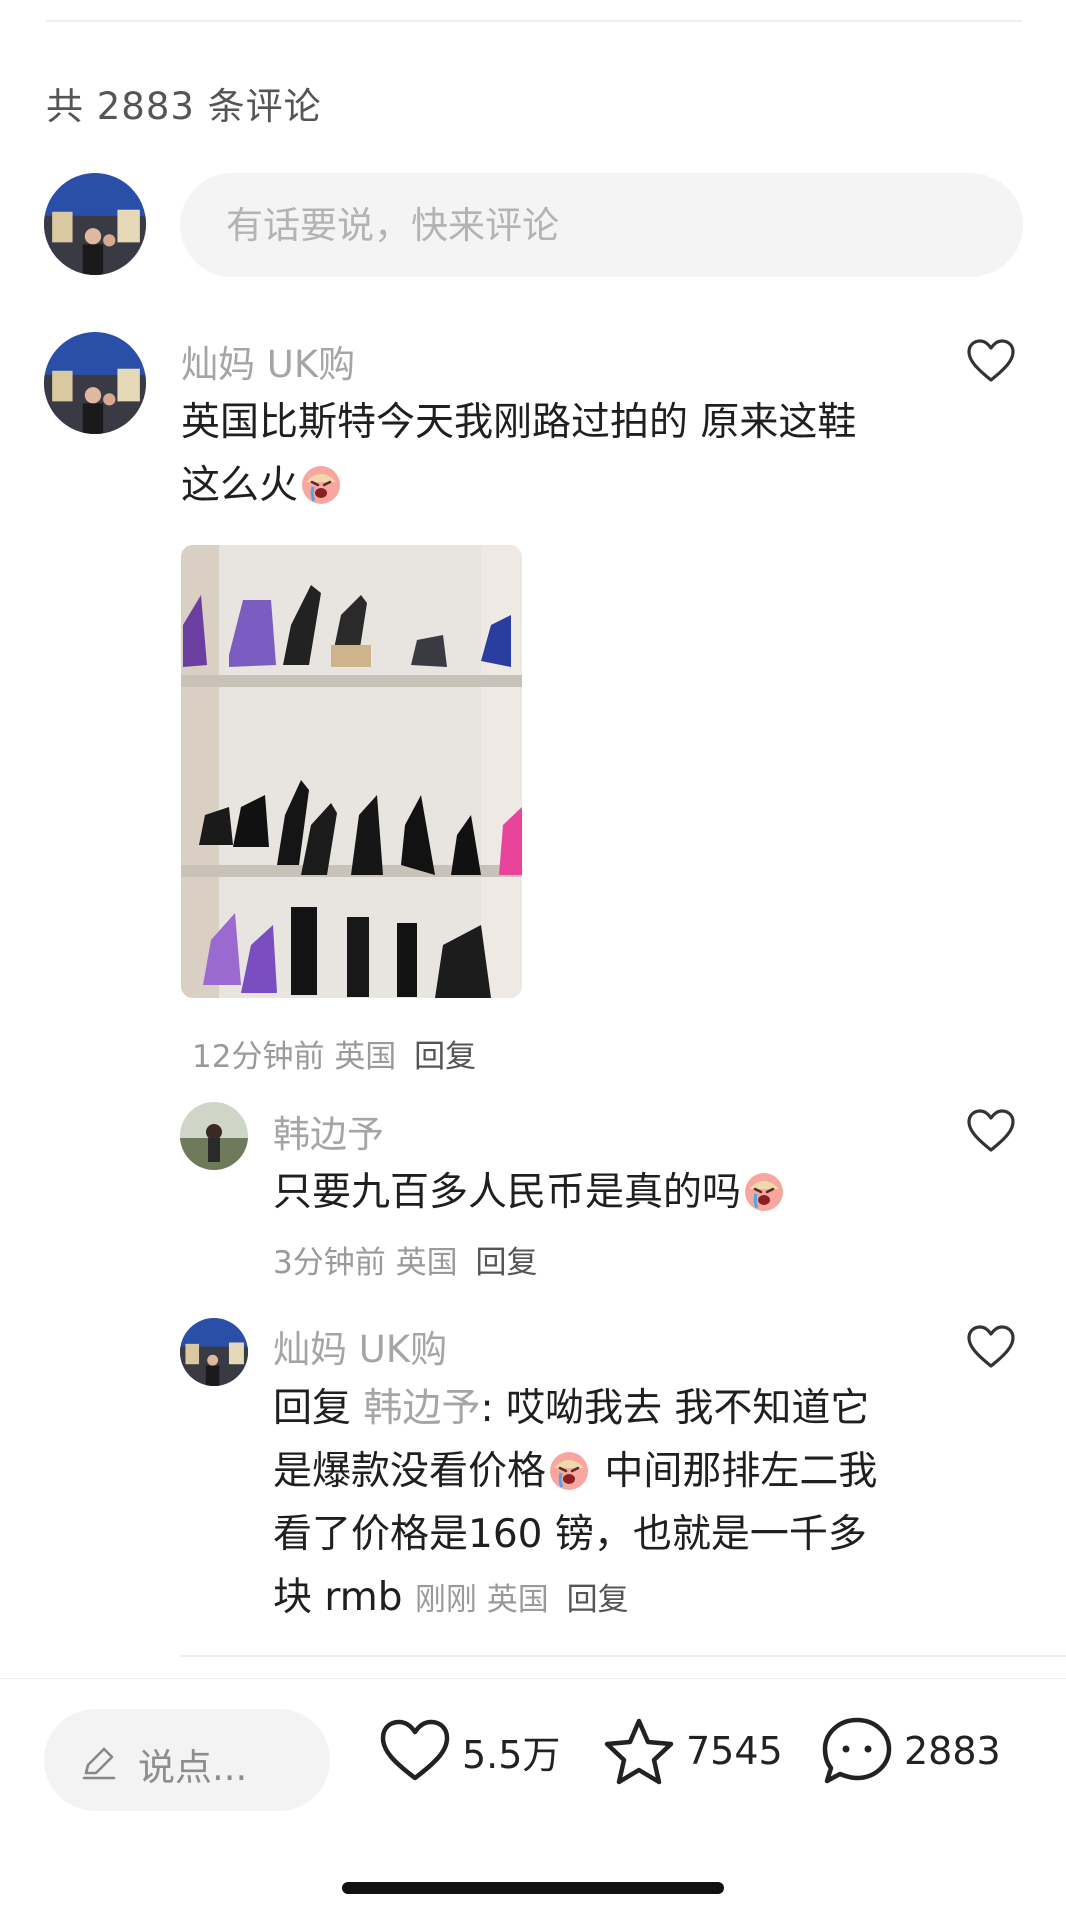 This screenshot has width=1066, height=1921. I want to click on comment-input-pill, so click(601, 225).